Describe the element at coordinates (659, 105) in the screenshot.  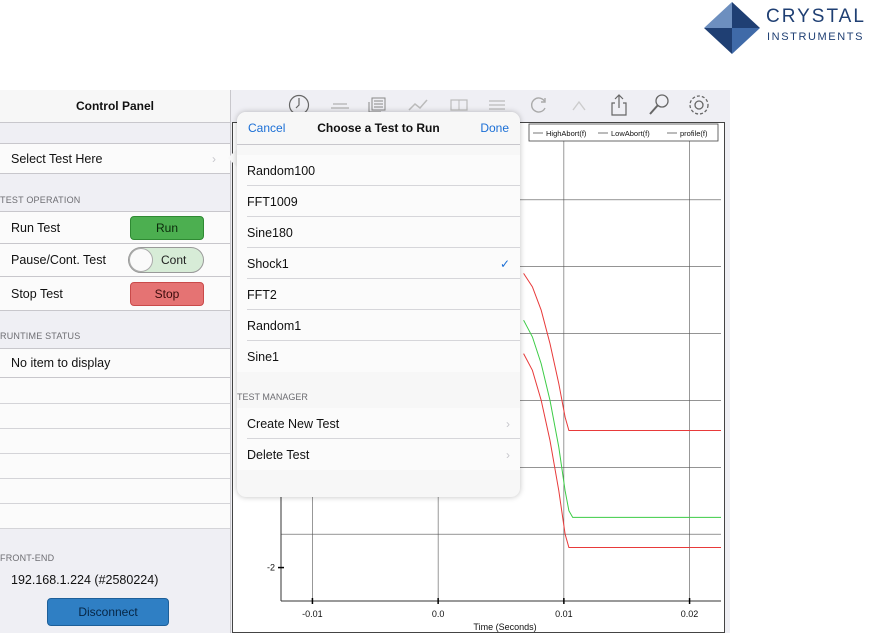
I see `search-icon` at that location.